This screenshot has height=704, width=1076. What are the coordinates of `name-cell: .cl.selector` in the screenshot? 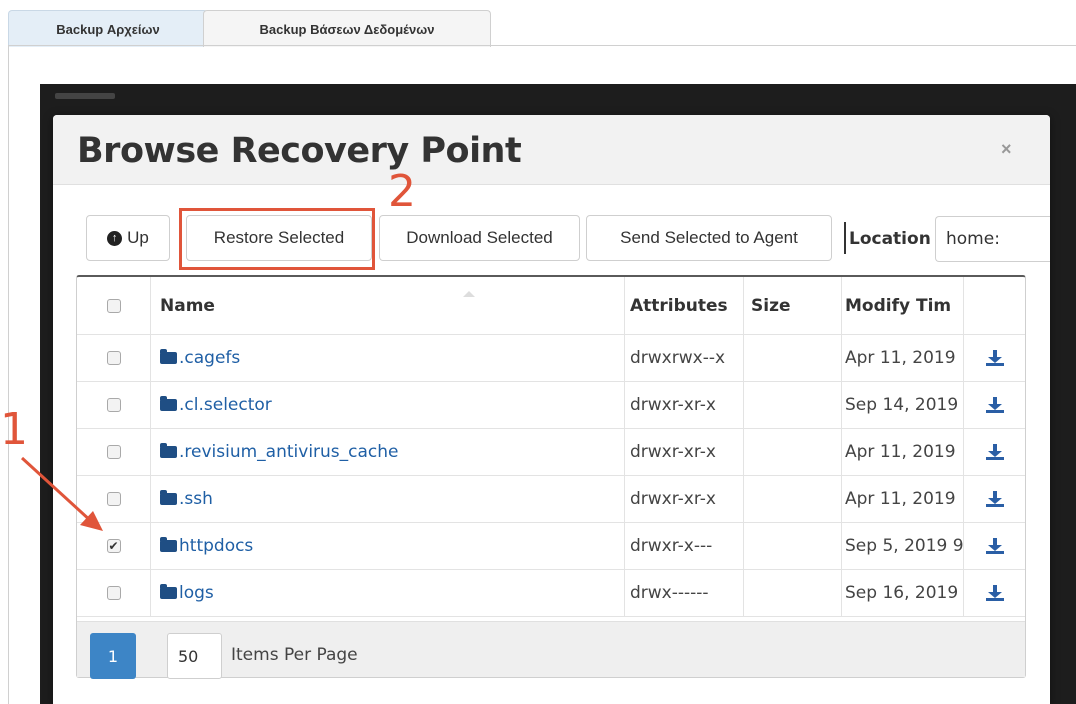 It's located at (387, 405).